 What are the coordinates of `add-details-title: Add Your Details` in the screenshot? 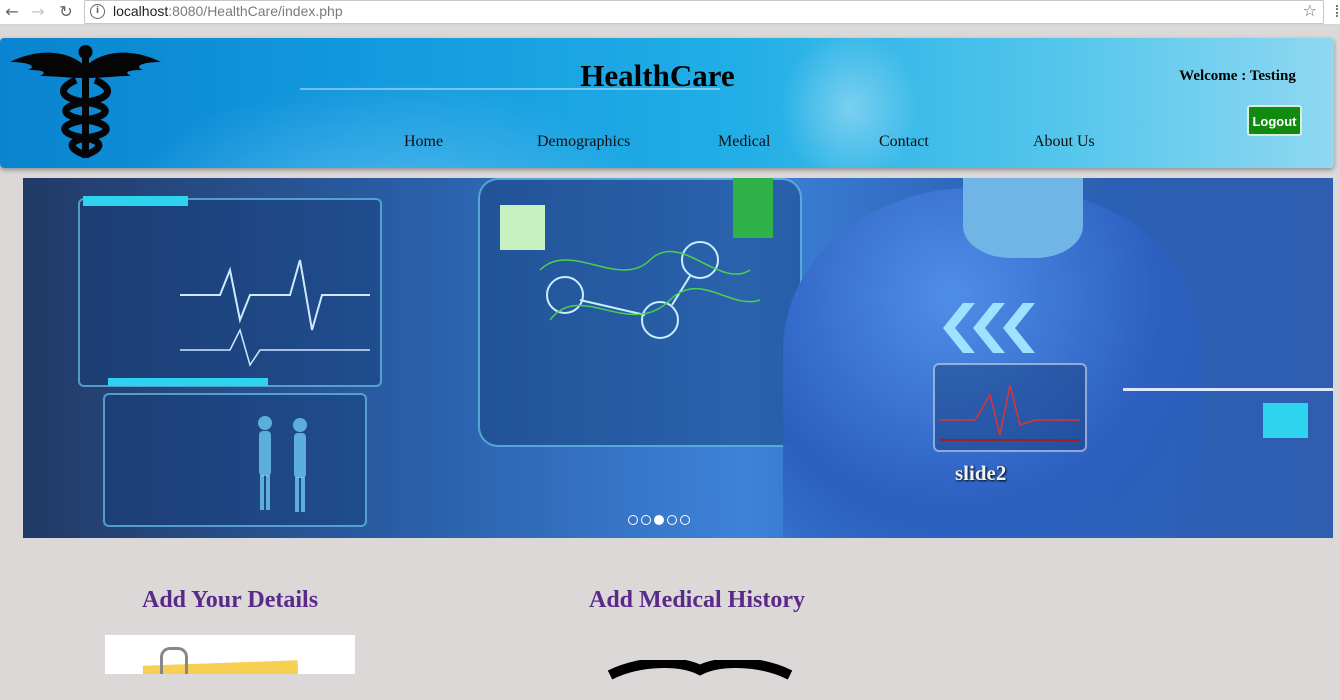 It's located at (230, 600).